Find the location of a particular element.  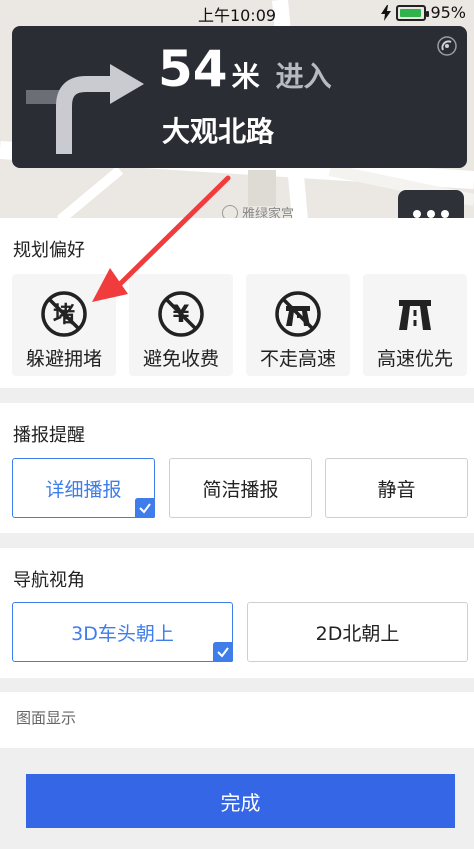

broadcast-concise-option: 简洁播报 is located at coordinates (240, 488).